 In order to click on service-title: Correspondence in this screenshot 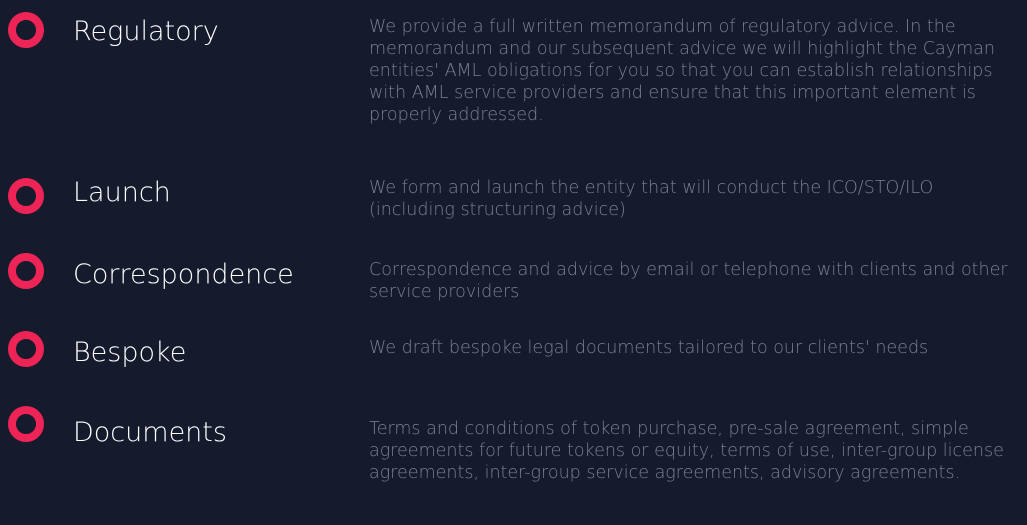, I will do `click(183, 274)`.